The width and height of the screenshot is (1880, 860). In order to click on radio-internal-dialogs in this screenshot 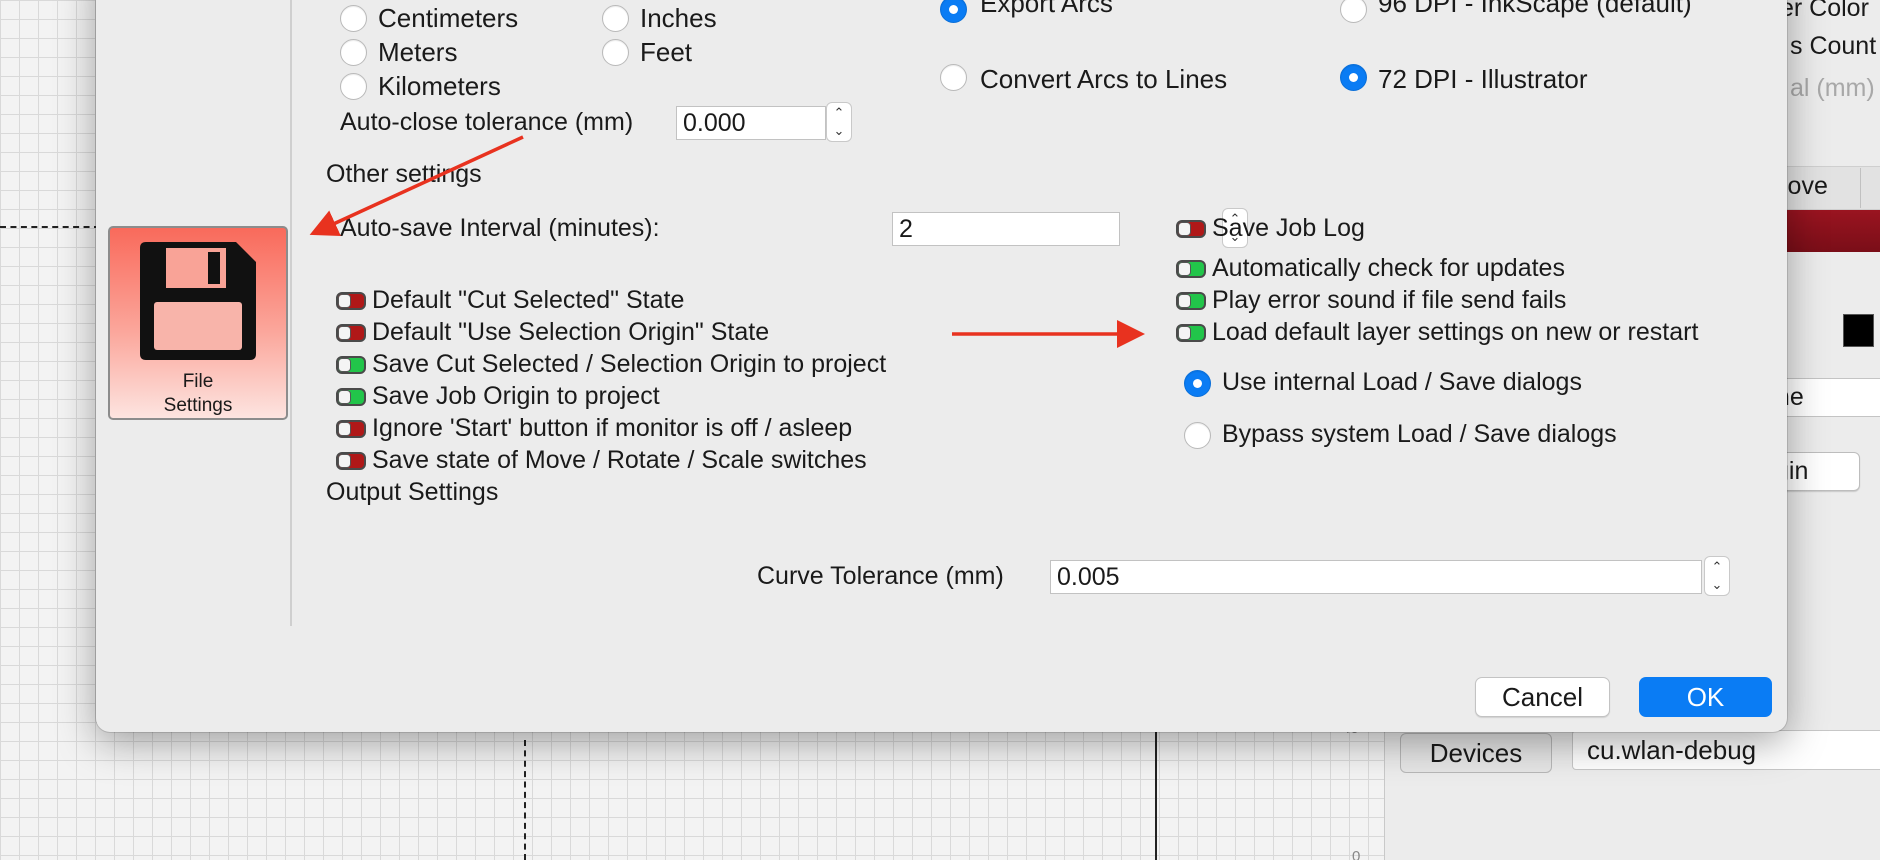, I will do `click(1197, 383)`.